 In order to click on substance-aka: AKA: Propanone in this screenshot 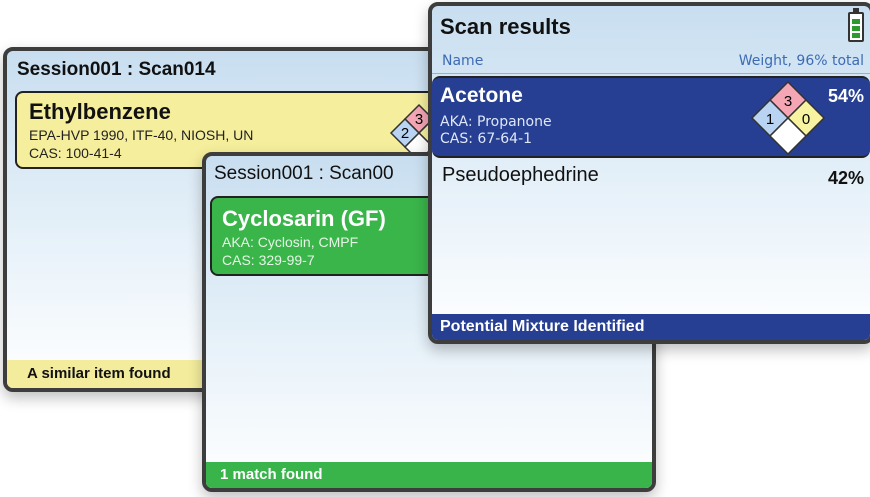, I will do `click(496, 122)`.